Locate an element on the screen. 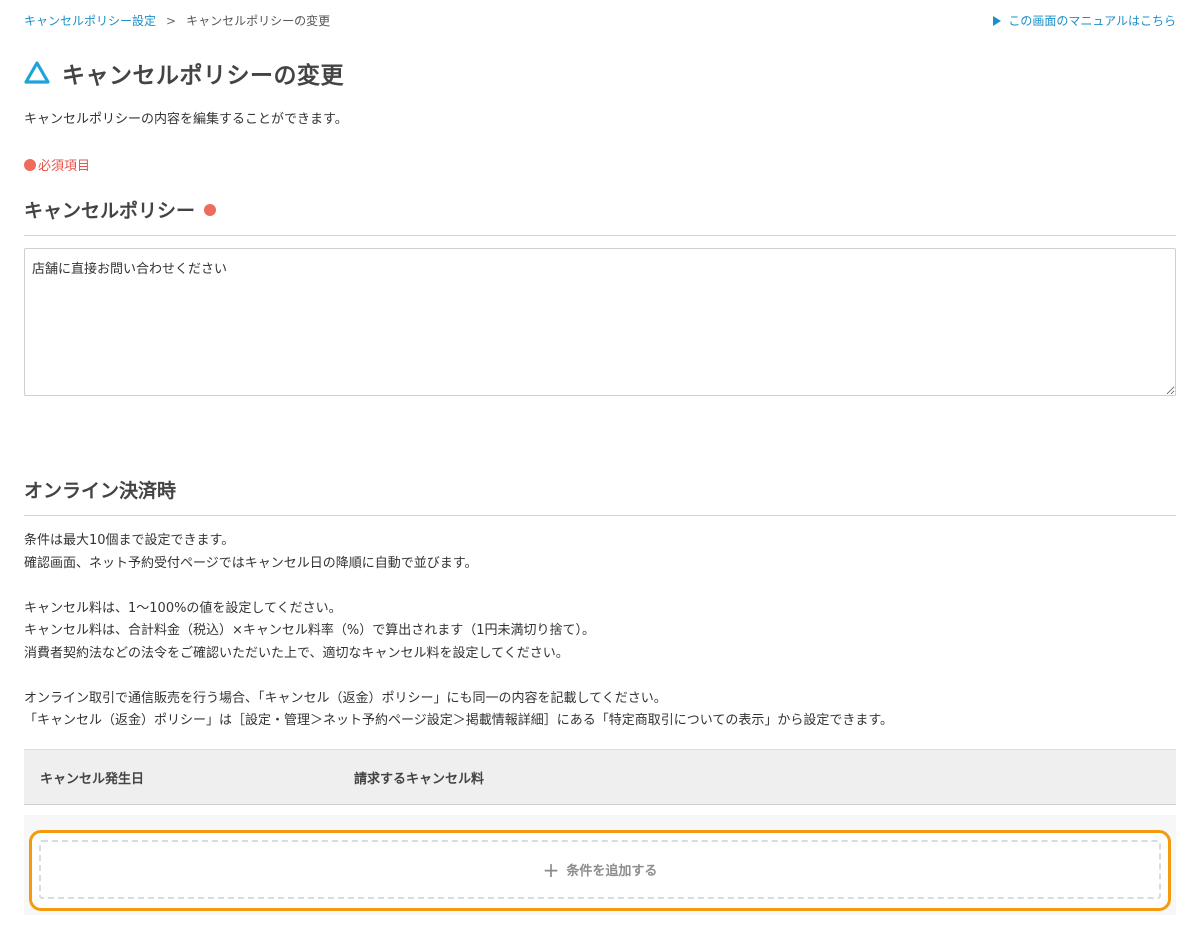  cancel-policy-heading-label: キャンセルポリシー is located at coordinates (110, 211).